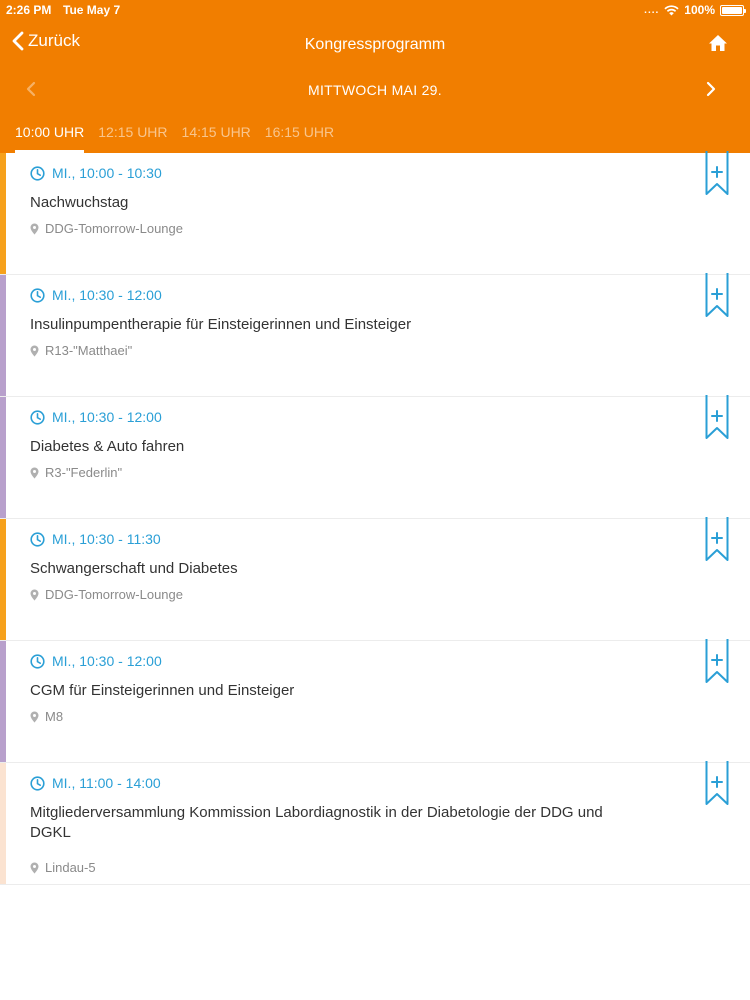  I want to click on session-time: MI., 10:30 - 11:30, so click(95, 539).